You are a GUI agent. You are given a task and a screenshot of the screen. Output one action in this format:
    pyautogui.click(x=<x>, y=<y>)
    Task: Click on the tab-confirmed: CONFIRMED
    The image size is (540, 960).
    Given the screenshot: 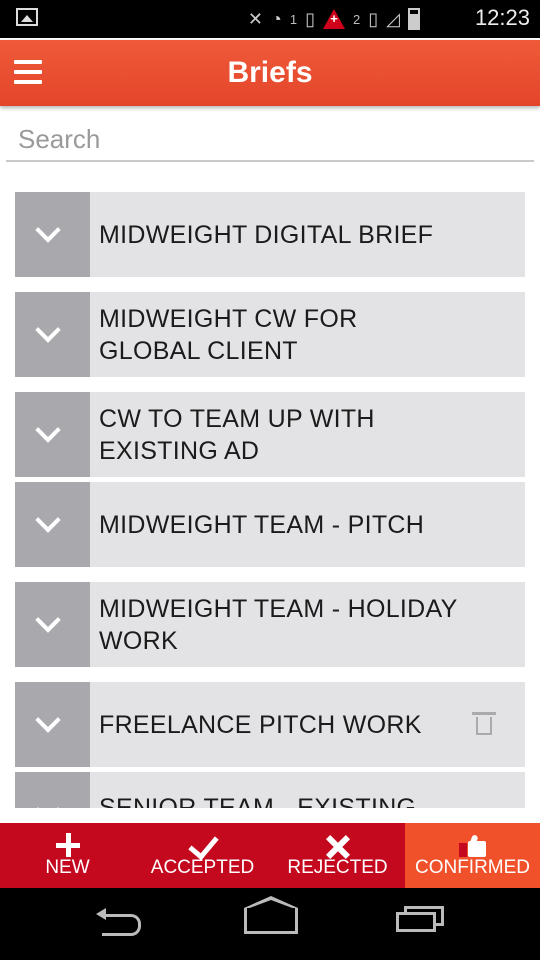 What is the action you would take?
    pyautogui.click(x=472, y=855)
    